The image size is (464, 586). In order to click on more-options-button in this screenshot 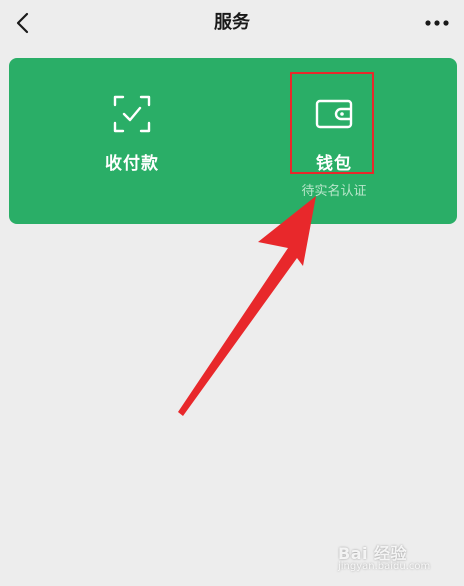, I will do `click(437, 23)`.